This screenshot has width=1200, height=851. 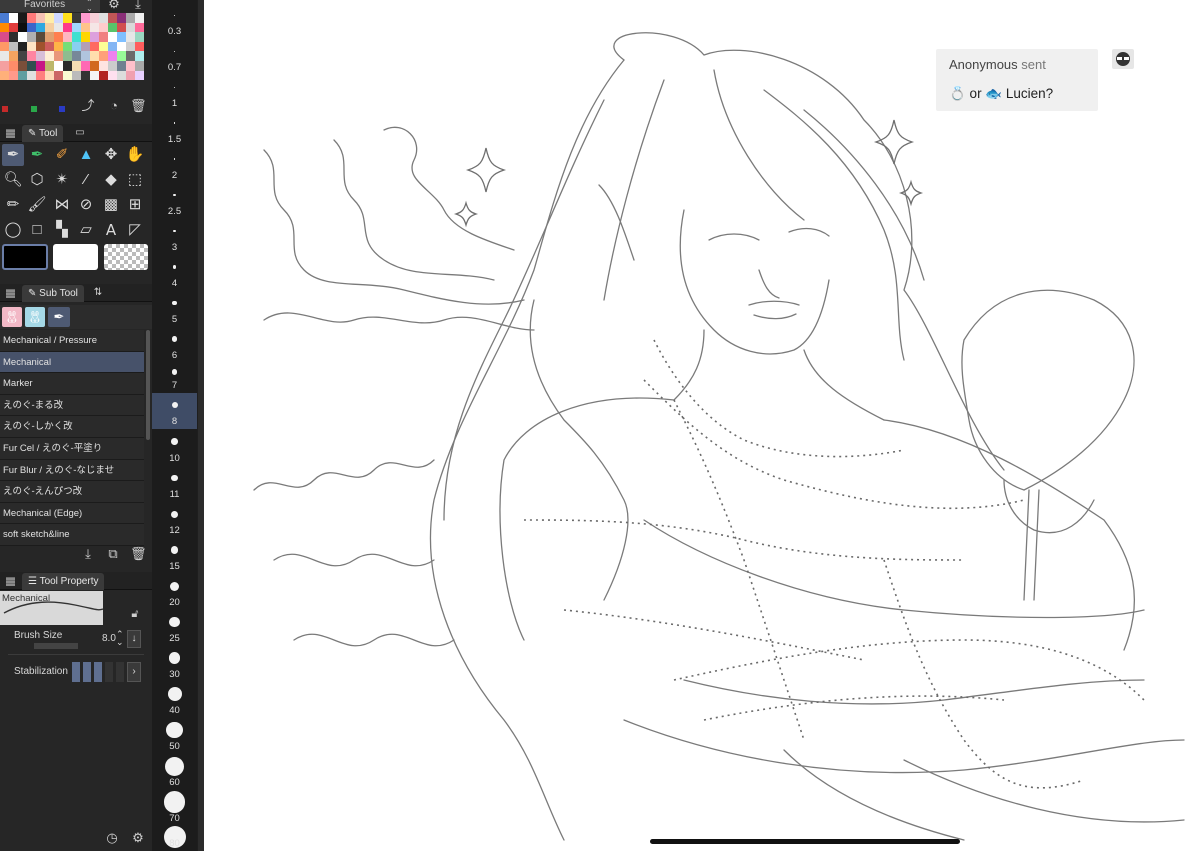 I want to click on stabilization-expand-button: ›, so click(x=134, y=672).